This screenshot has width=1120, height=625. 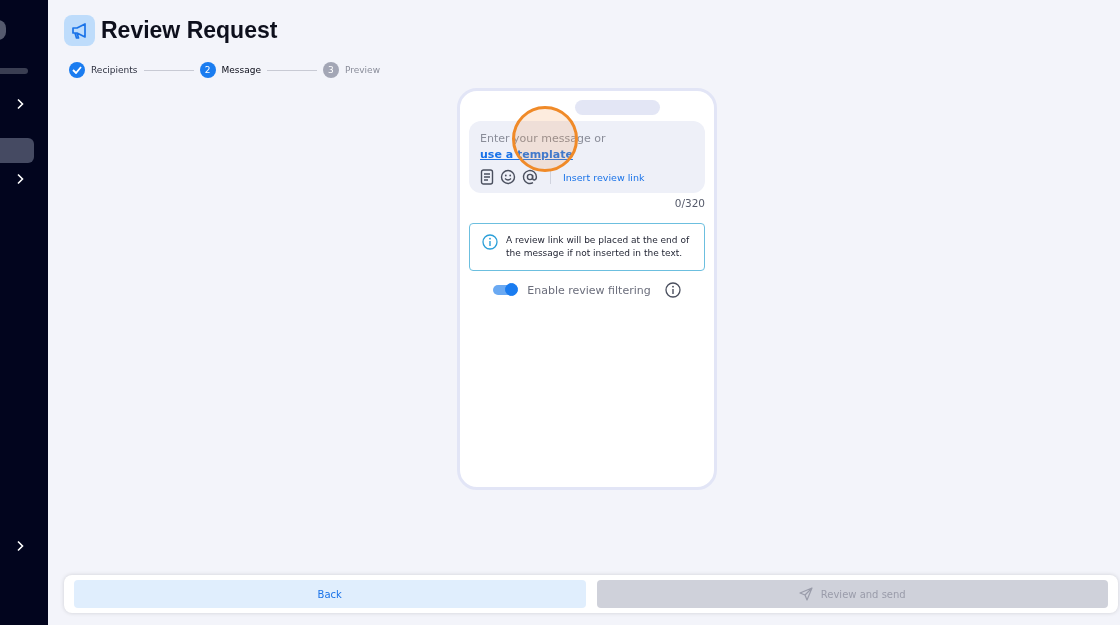 I want to click on step-number: 2, so click(x=207, y=70).